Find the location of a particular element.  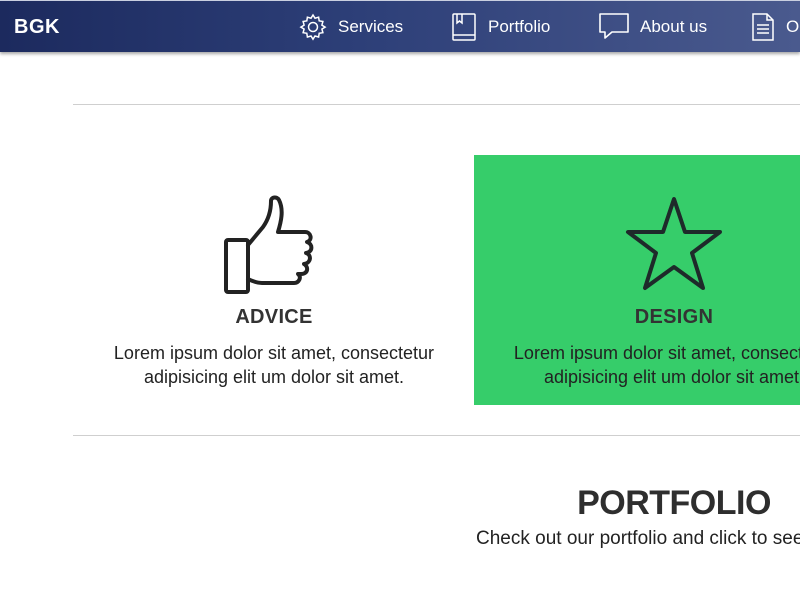

nav-label-other: O is located at coordinates (793, 26).